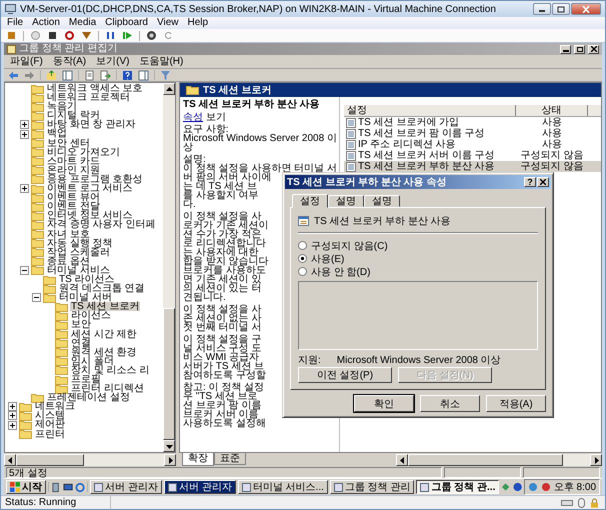 The height and width of the screenshot is (510, 606). Describe the element at coordinates (126, 23) in the screenshot. I see `menu-item: Clipboard` at that location.